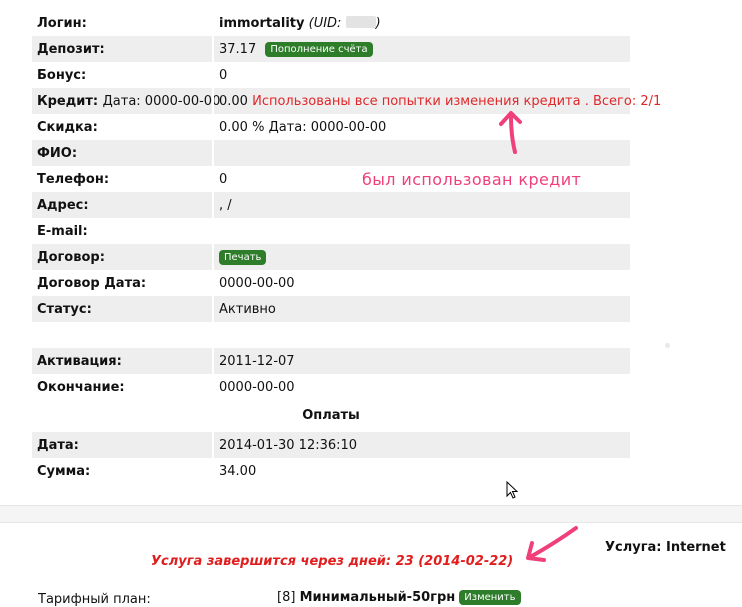  I want to click on contract-row: Договор: Печать, so click(331, 257).